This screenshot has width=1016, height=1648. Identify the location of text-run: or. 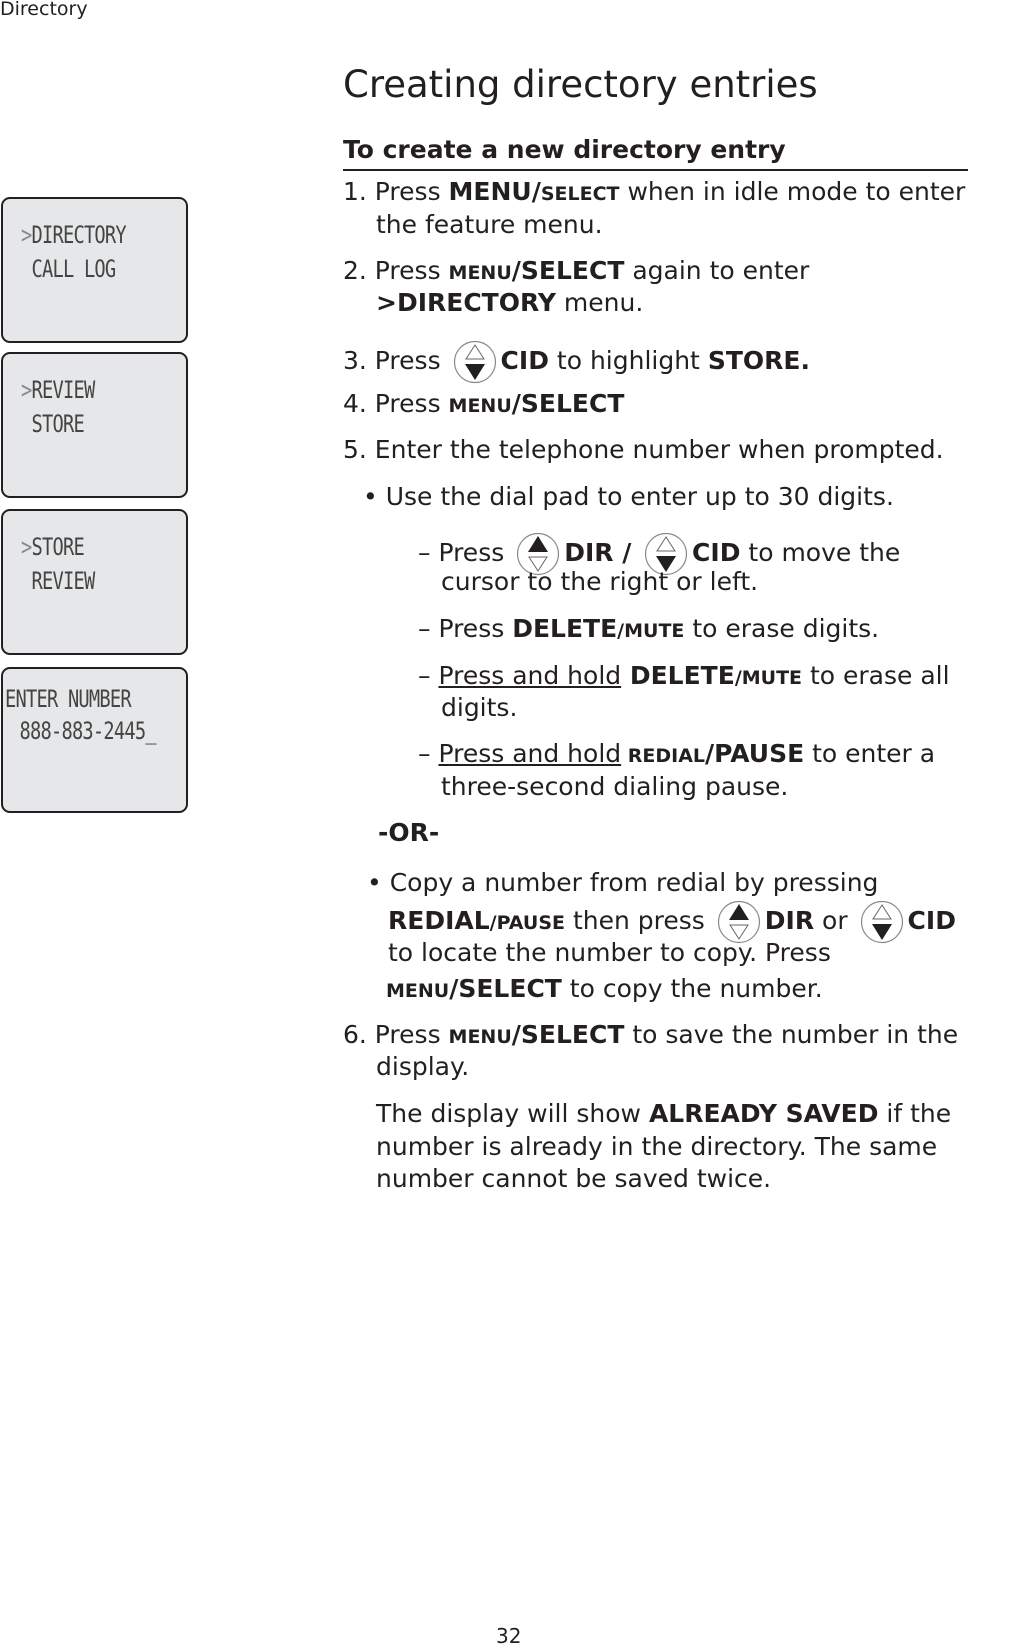
(835, 920).